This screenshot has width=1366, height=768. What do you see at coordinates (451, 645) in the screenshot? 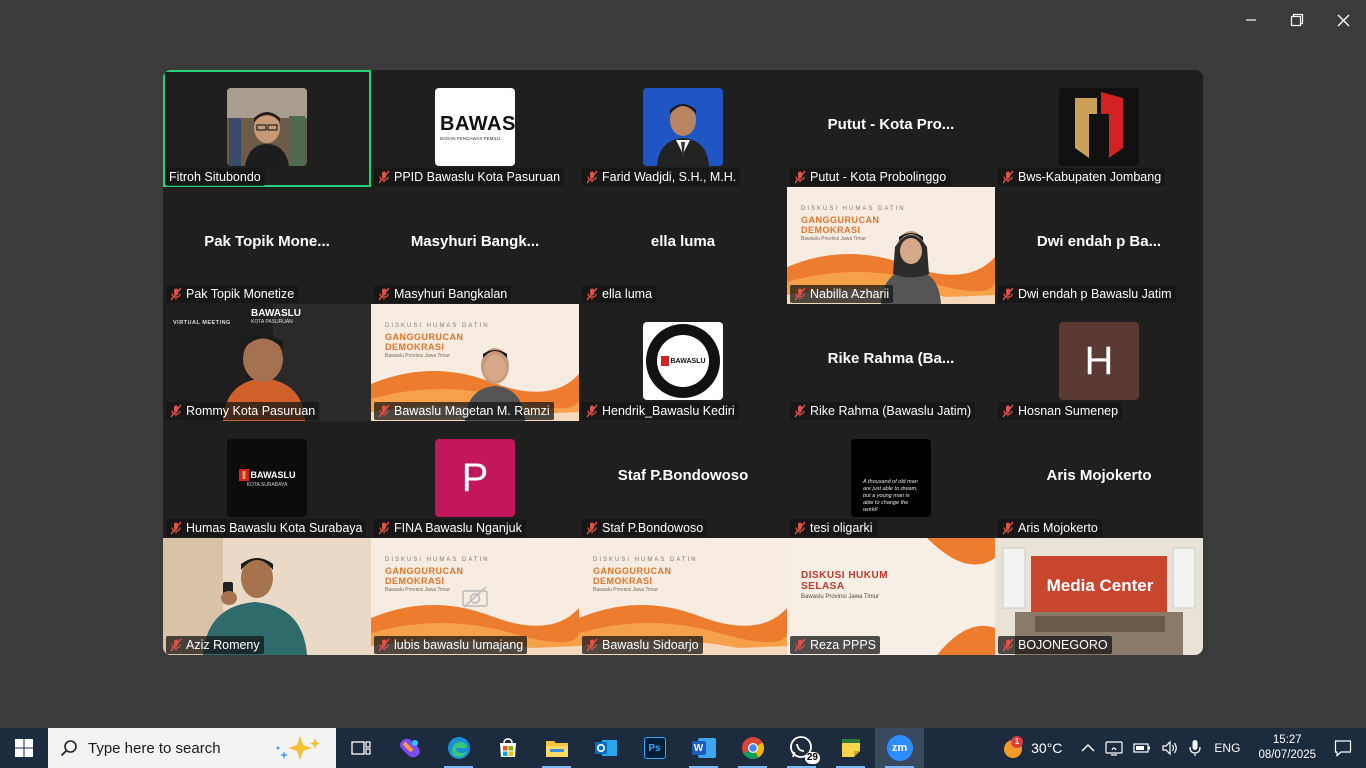
I see `participant-name-tag: lubis bawaslu lumajang` at bounding box center [451, 645].